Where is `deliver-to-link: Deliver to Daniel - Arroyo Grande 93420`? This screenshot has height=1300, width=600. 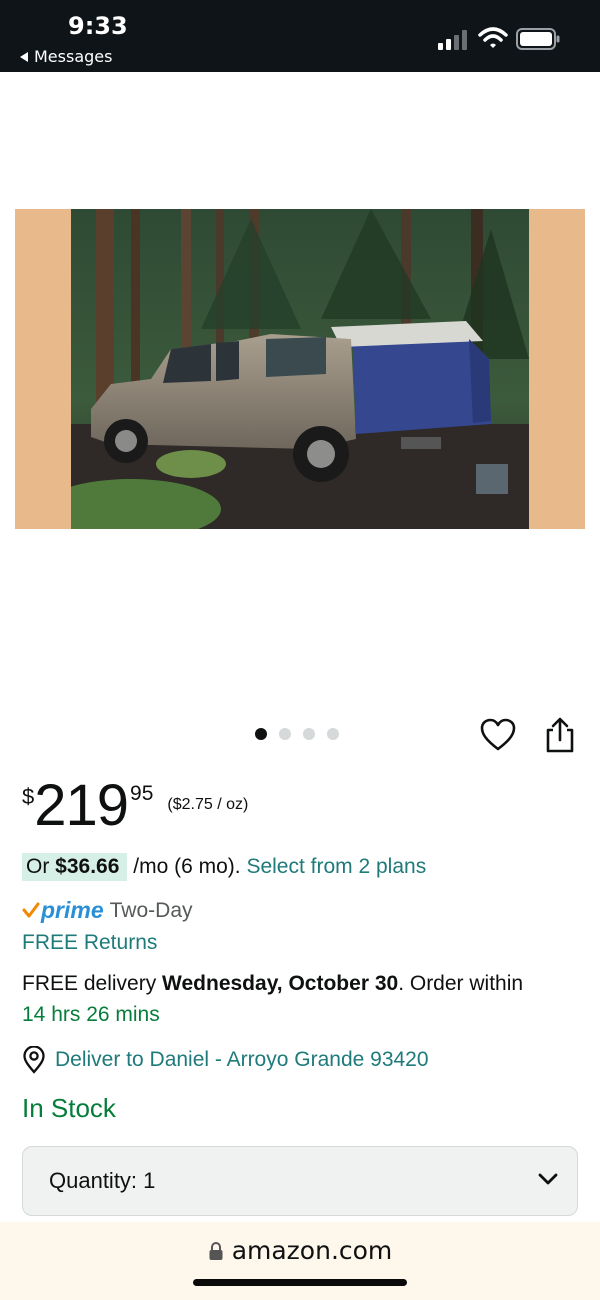
deliver-to-link: Deliver to Daniel - Arroyo Grande 93420 is located at coordinates (225, 1060).